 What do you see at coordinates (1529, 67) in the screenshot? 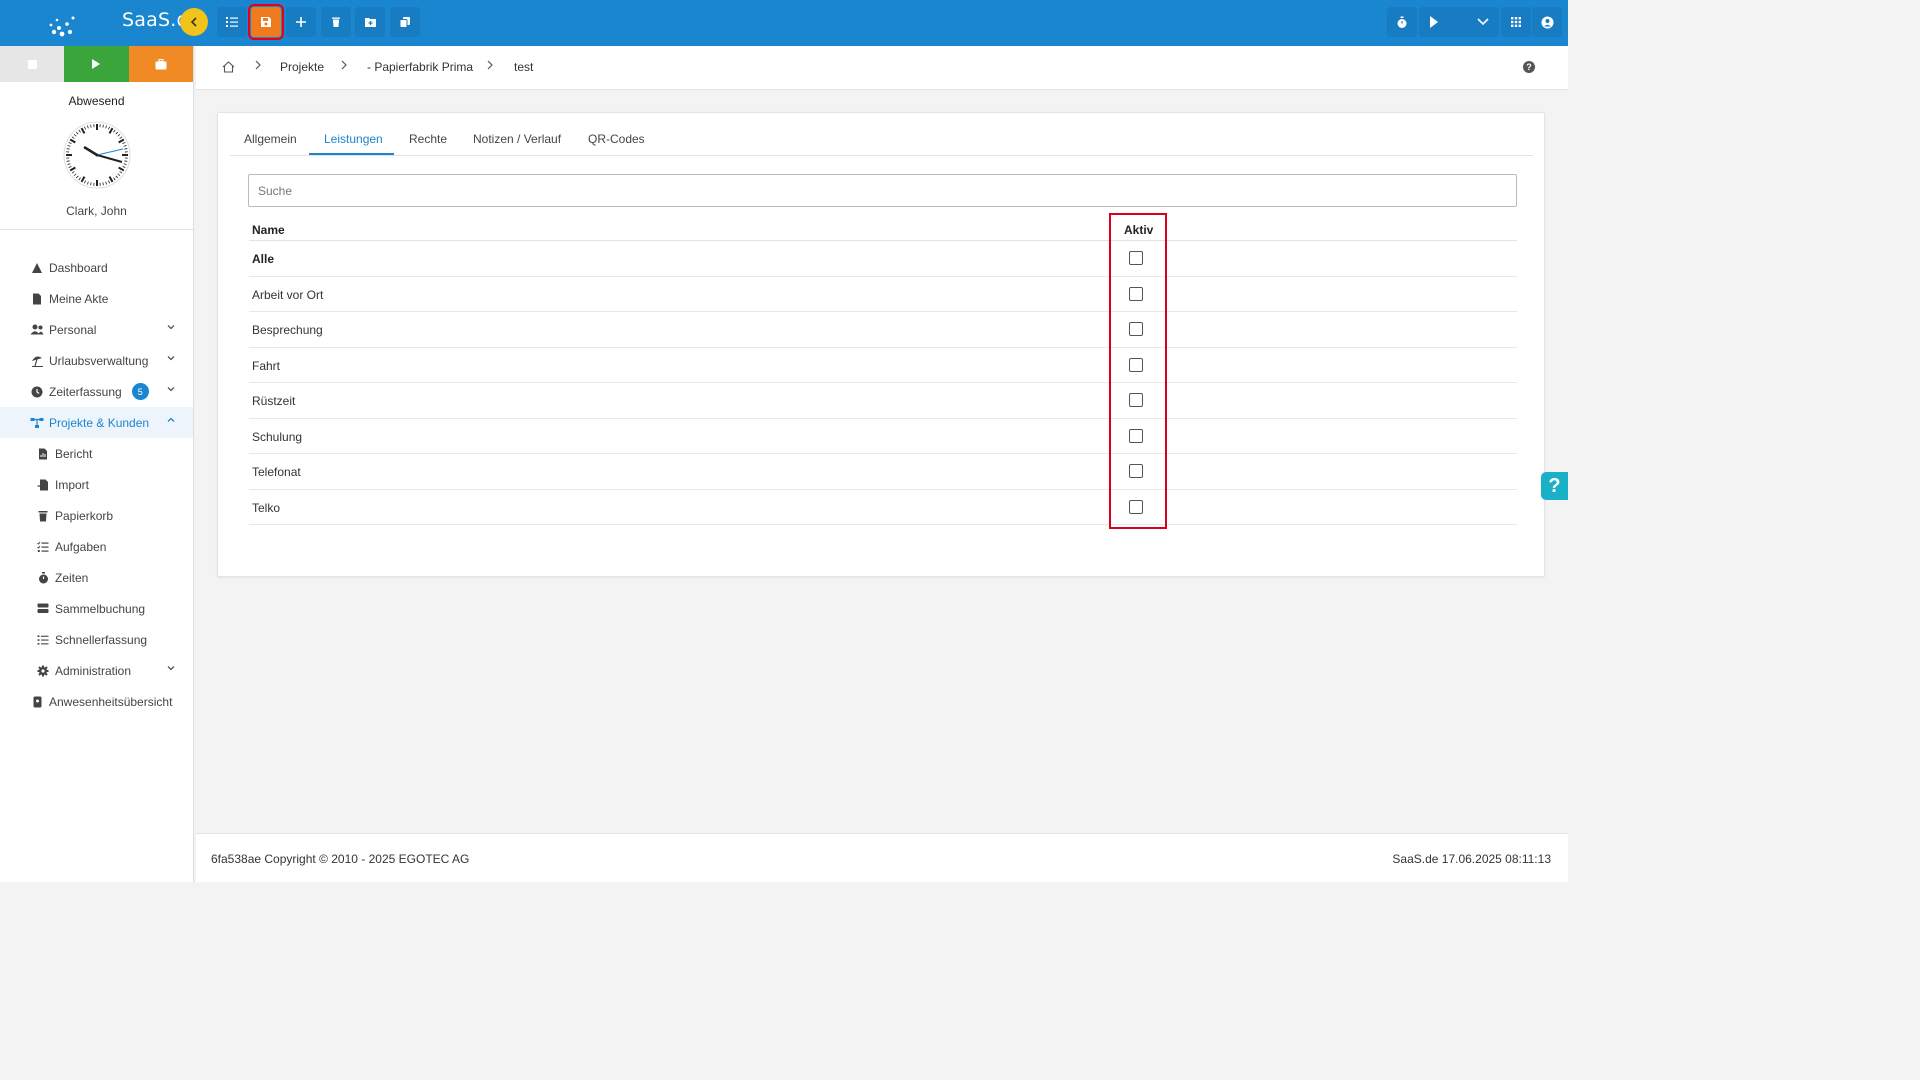
I see `help-icon: ?` at bounding box center [1529, 67].